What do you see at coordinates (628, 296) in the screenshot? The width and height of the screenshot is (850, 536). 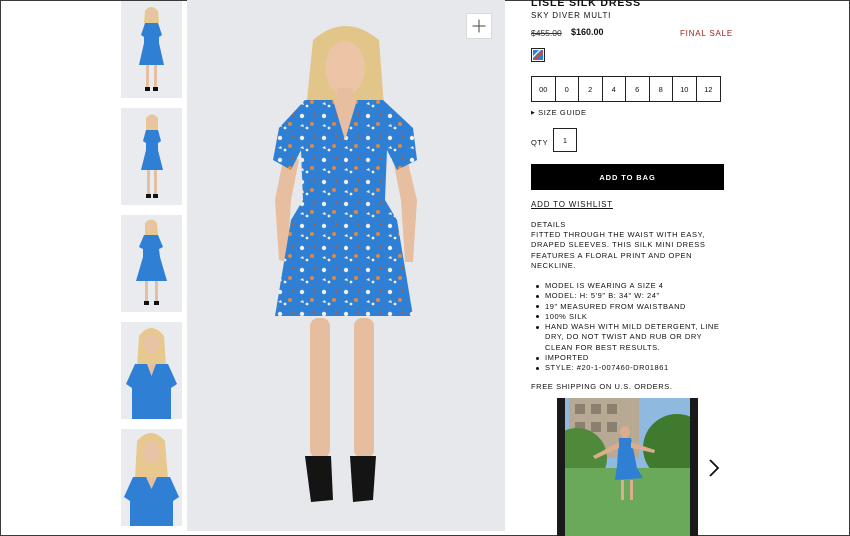 I see `list-item: MODEL: H: 5'9" B: 34" W: 24"` at bounding box center [628, 296].